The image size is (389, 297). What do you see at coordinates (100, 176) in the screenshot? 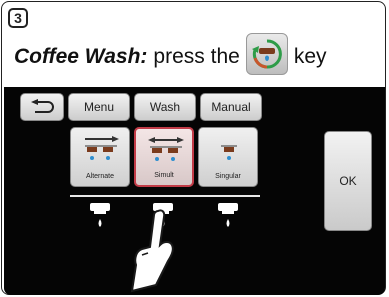
I see `alternate-label: Alternate` at bounding box center [100, 176].